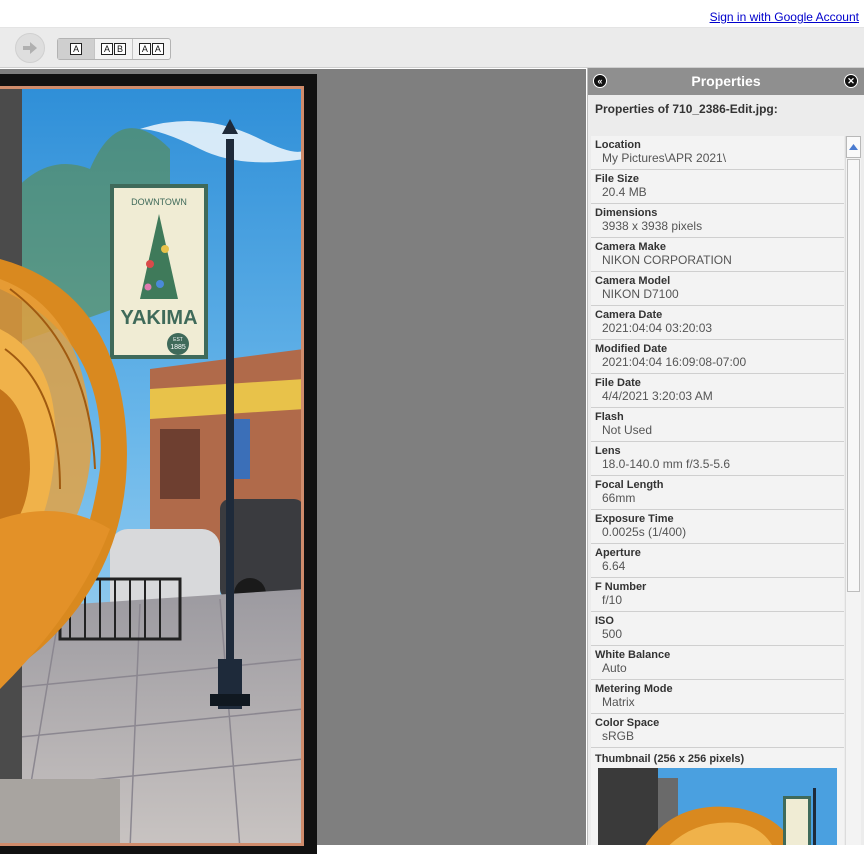 This screenshot has width=864, height=854. Describe the element at coordinates (626, 213) in the screenshot. I see `property-name: Dimensions` at that location.